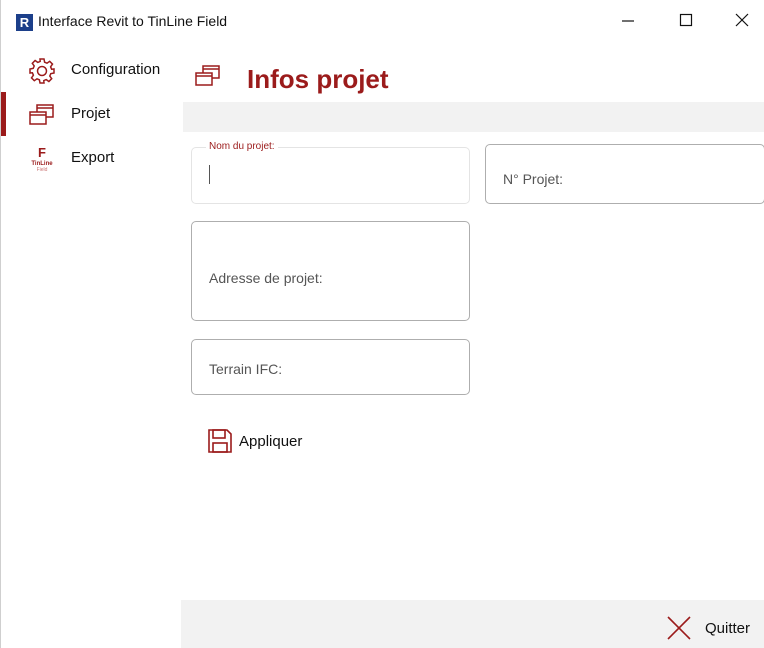  Describe the element at coordinates (728, 628) in the screenshot. I see `quit-label: Quitter` at that location.